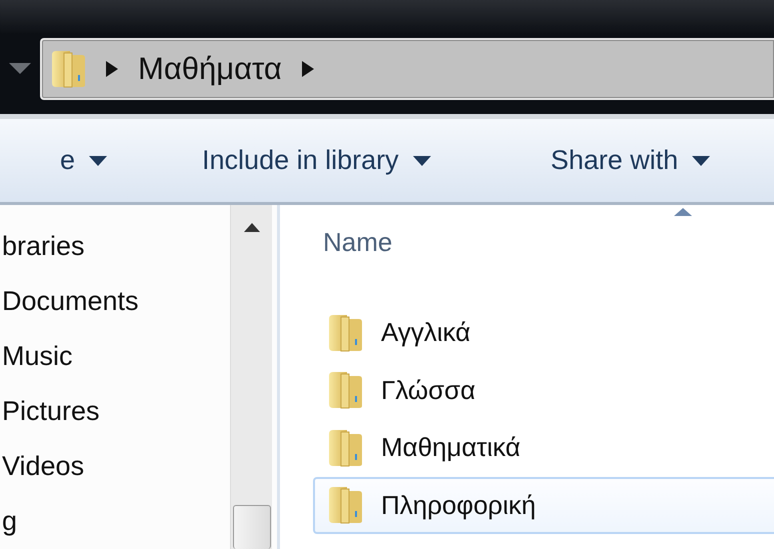 Image resolution: width=774 pixels, height=549 pixels. Describe the element at coordinates (37, 356) in the screenshot. I see `nav-item: Music` at that location.